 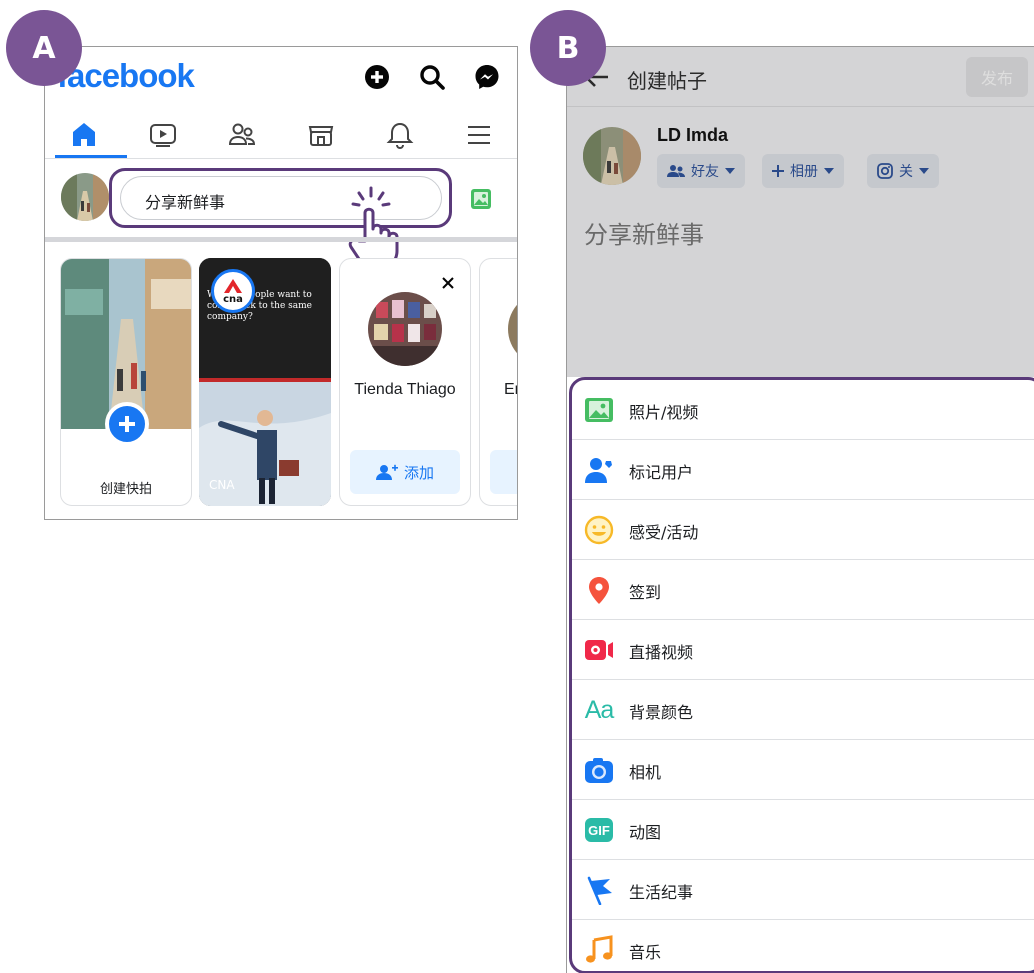 I want to click on suggested-friend-card: Tienda Thiago 添加, so click(x=405, y=382).